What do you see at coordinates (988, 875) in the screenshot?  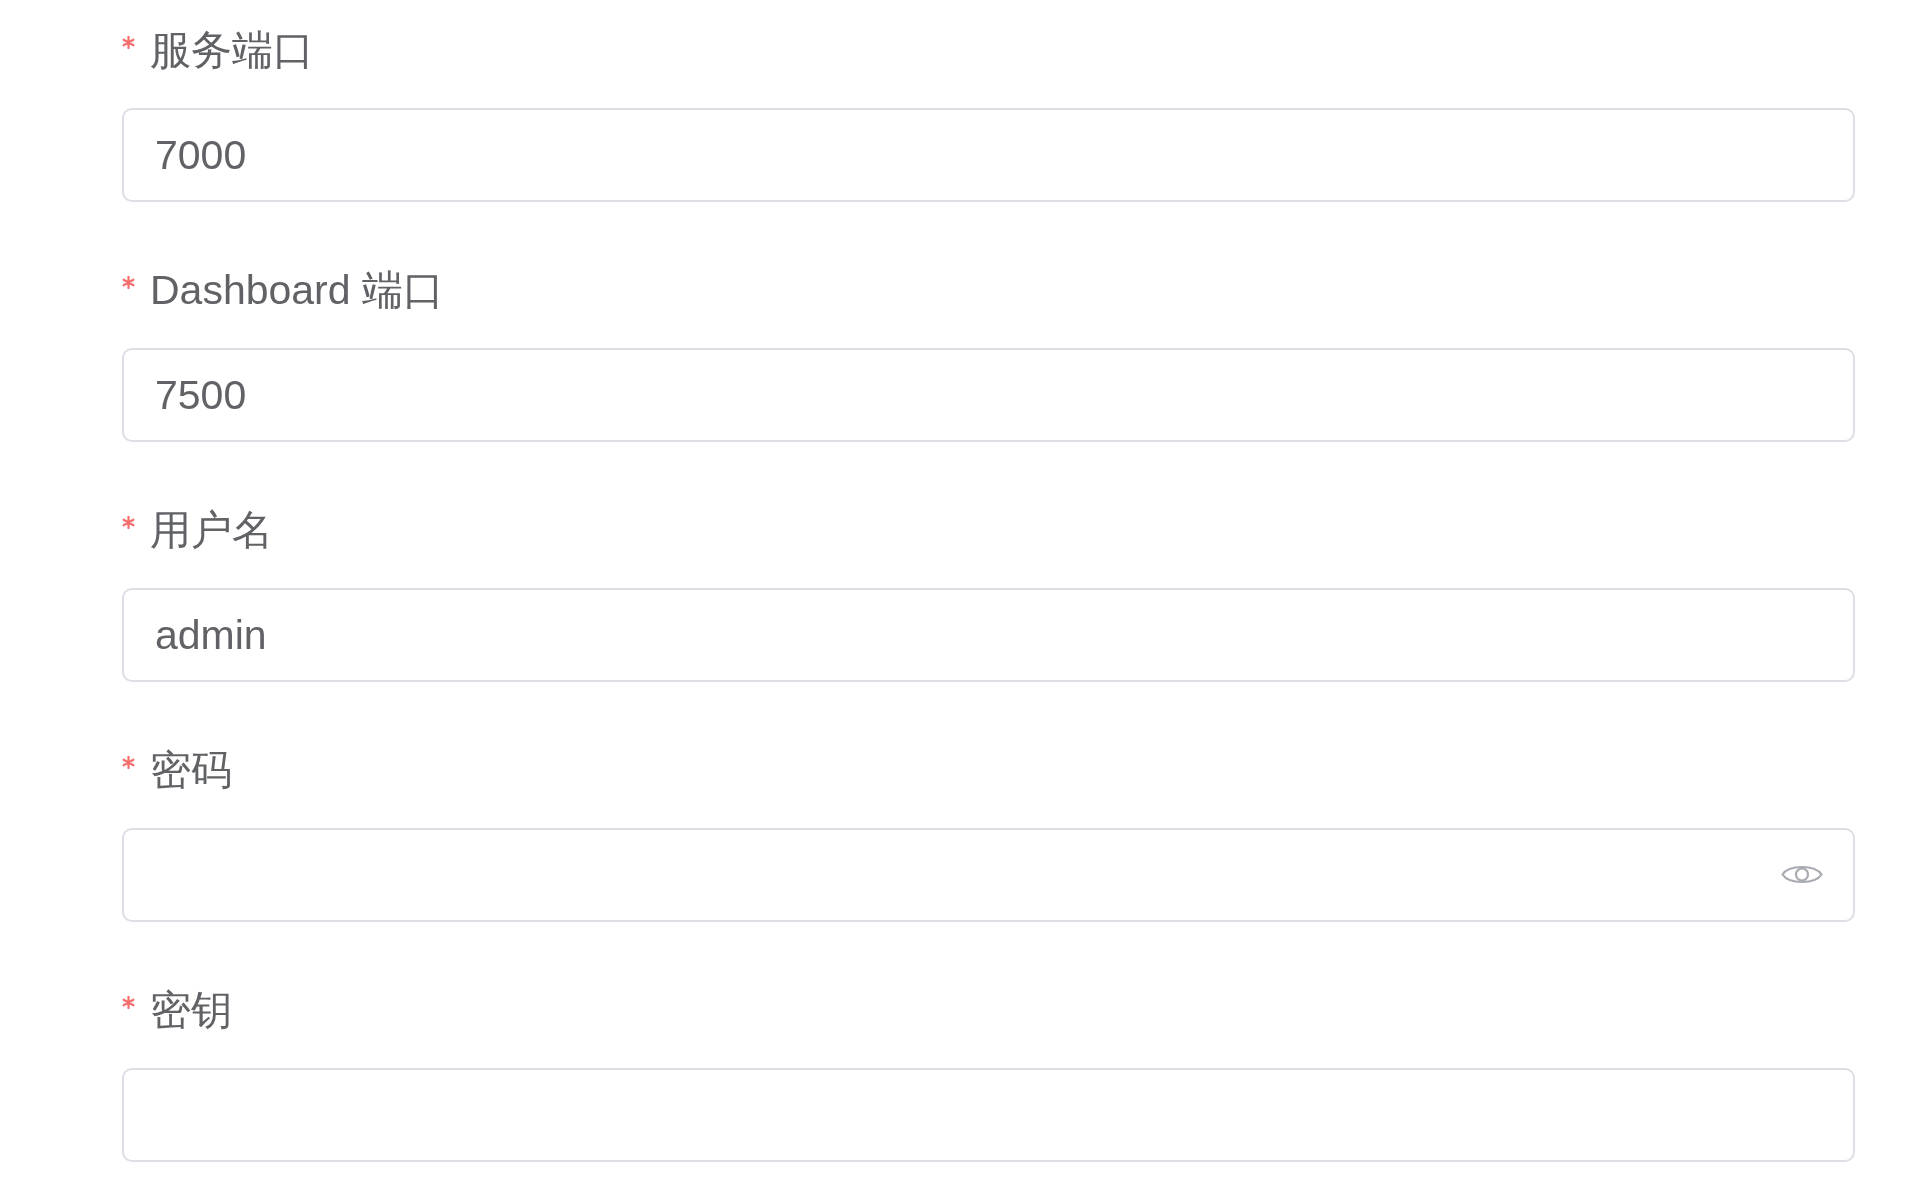 I see `password-field` at bounding box center [988, 875].